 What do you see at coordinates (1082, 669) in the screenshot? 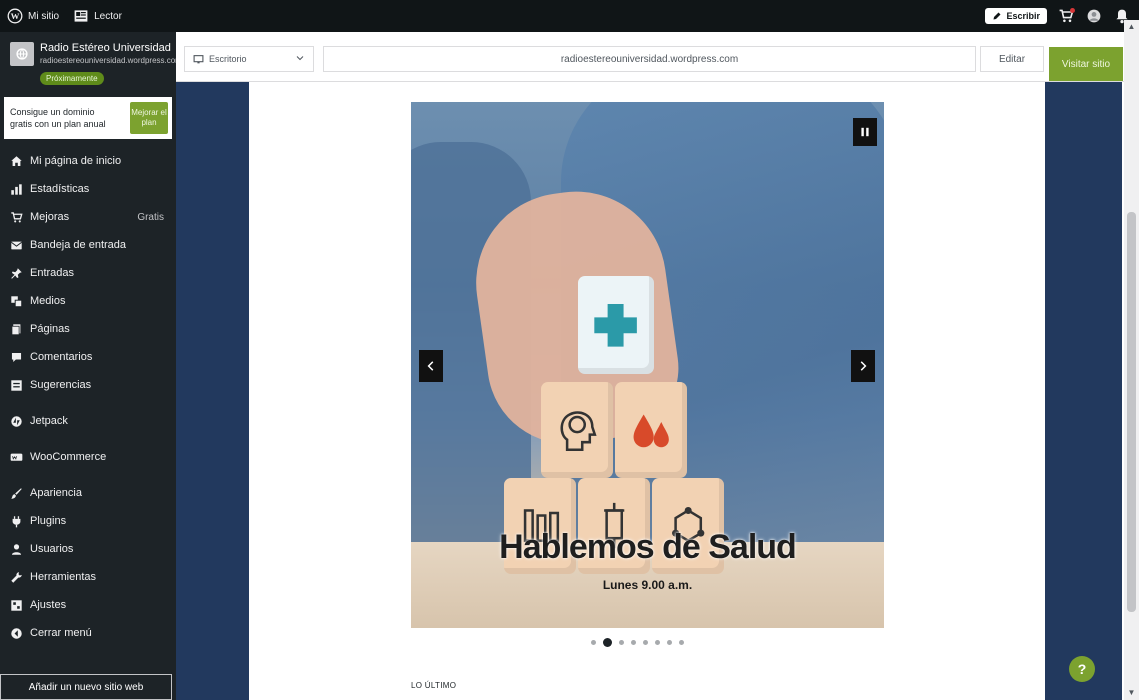
I see `help-button: ?` at bounding box center [1082, 669].